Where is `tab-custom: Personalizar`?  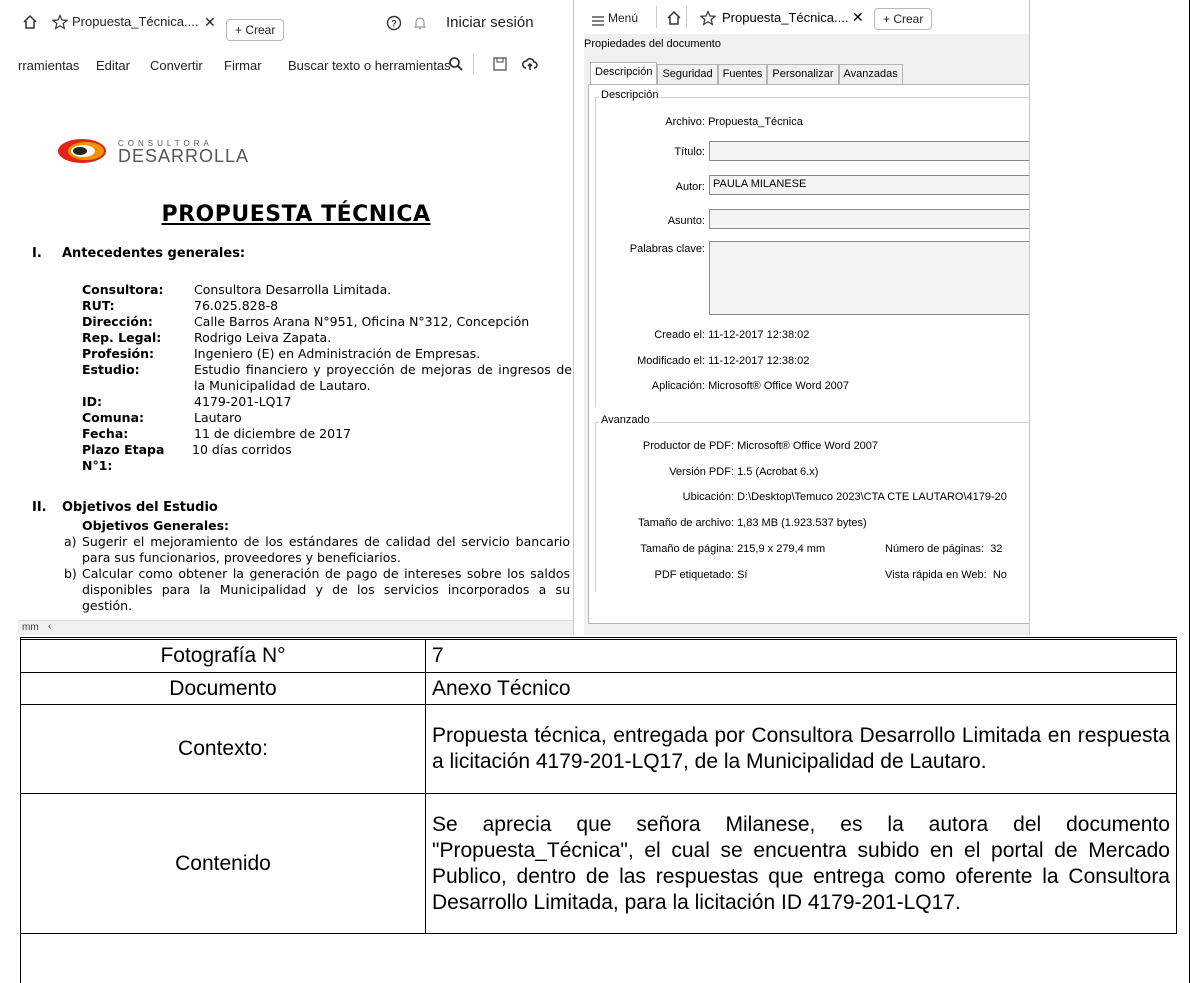
tab-custom: Personalizar is located at coordinates (803, 74).